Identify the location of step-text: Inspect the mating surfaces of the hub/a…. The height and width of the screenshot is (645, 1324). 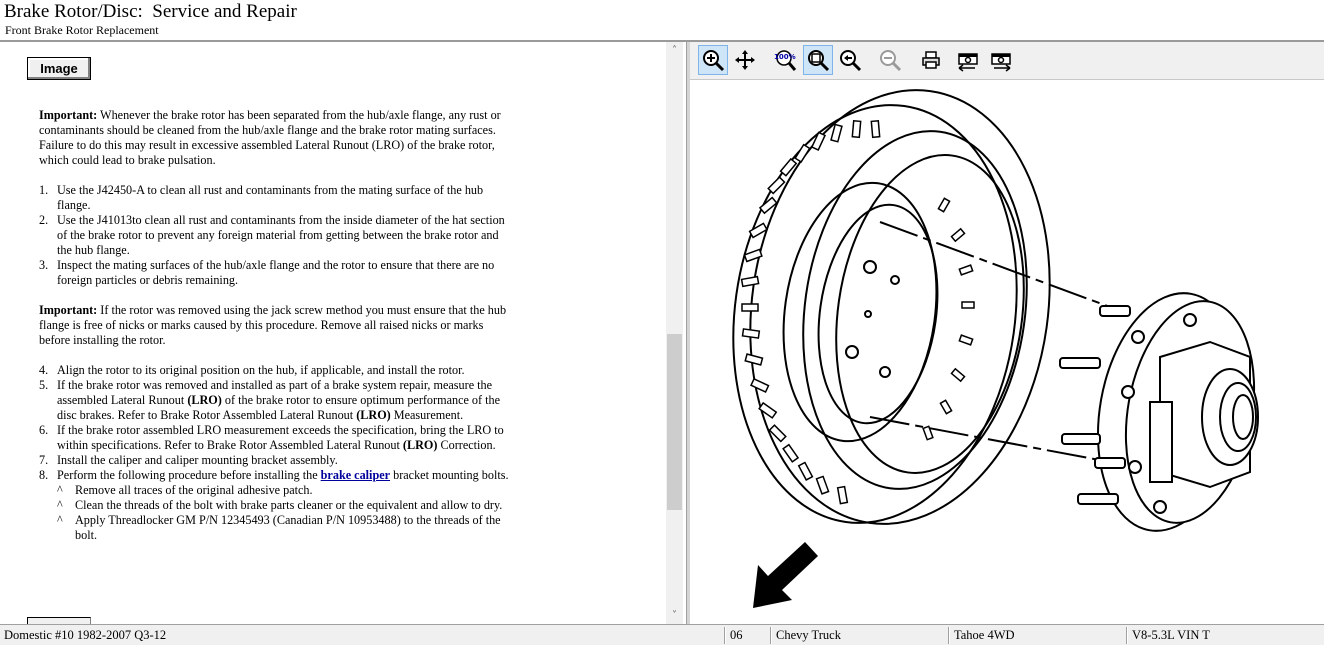
(276, 272).